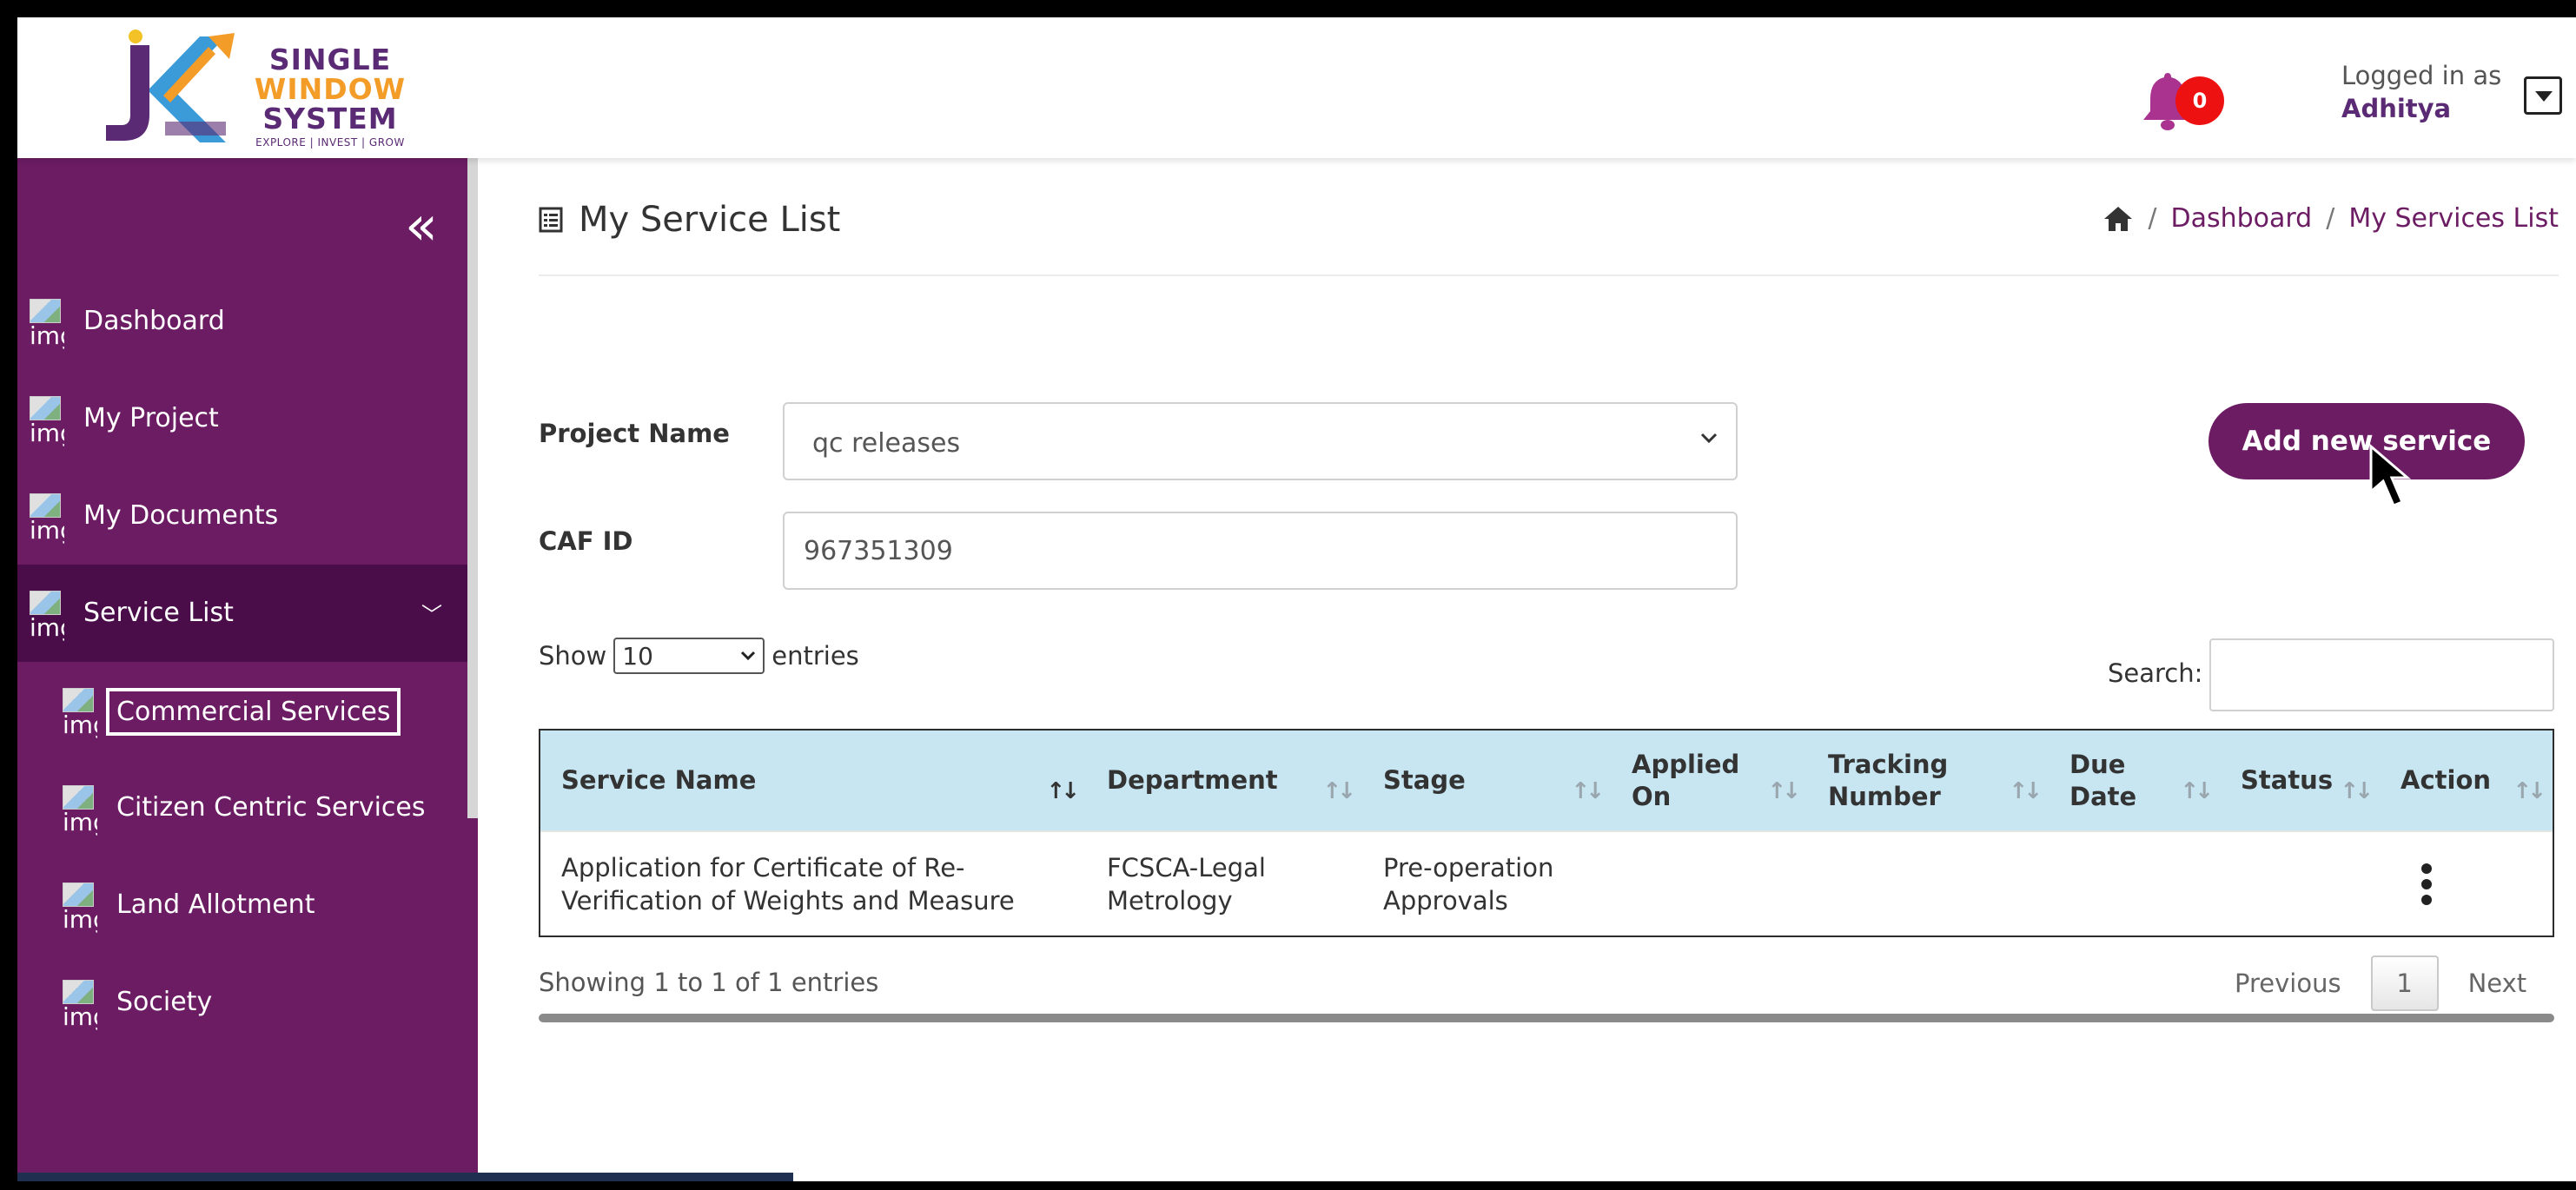 The height and width of the screenshot is (1190, 2576). I want to click on table-search-input, so click(2381, 674).